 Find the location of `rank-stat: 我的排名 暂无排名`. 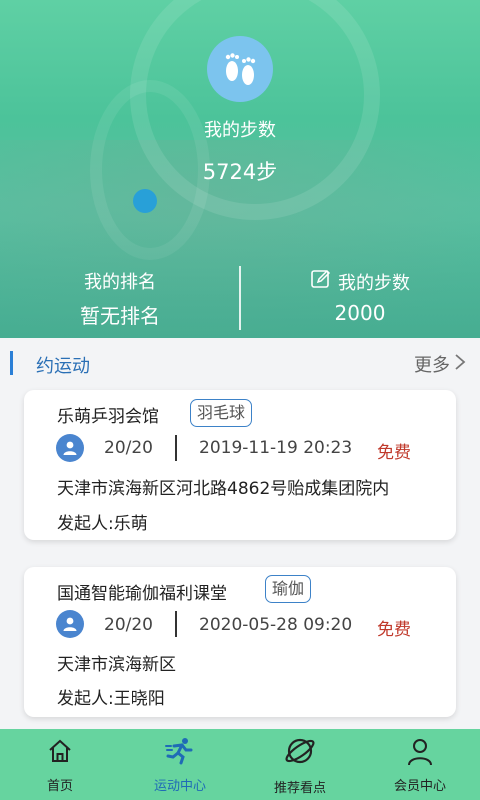

rank-stat: 我的排名 暂无排名 is located at coordinates (120, 298).